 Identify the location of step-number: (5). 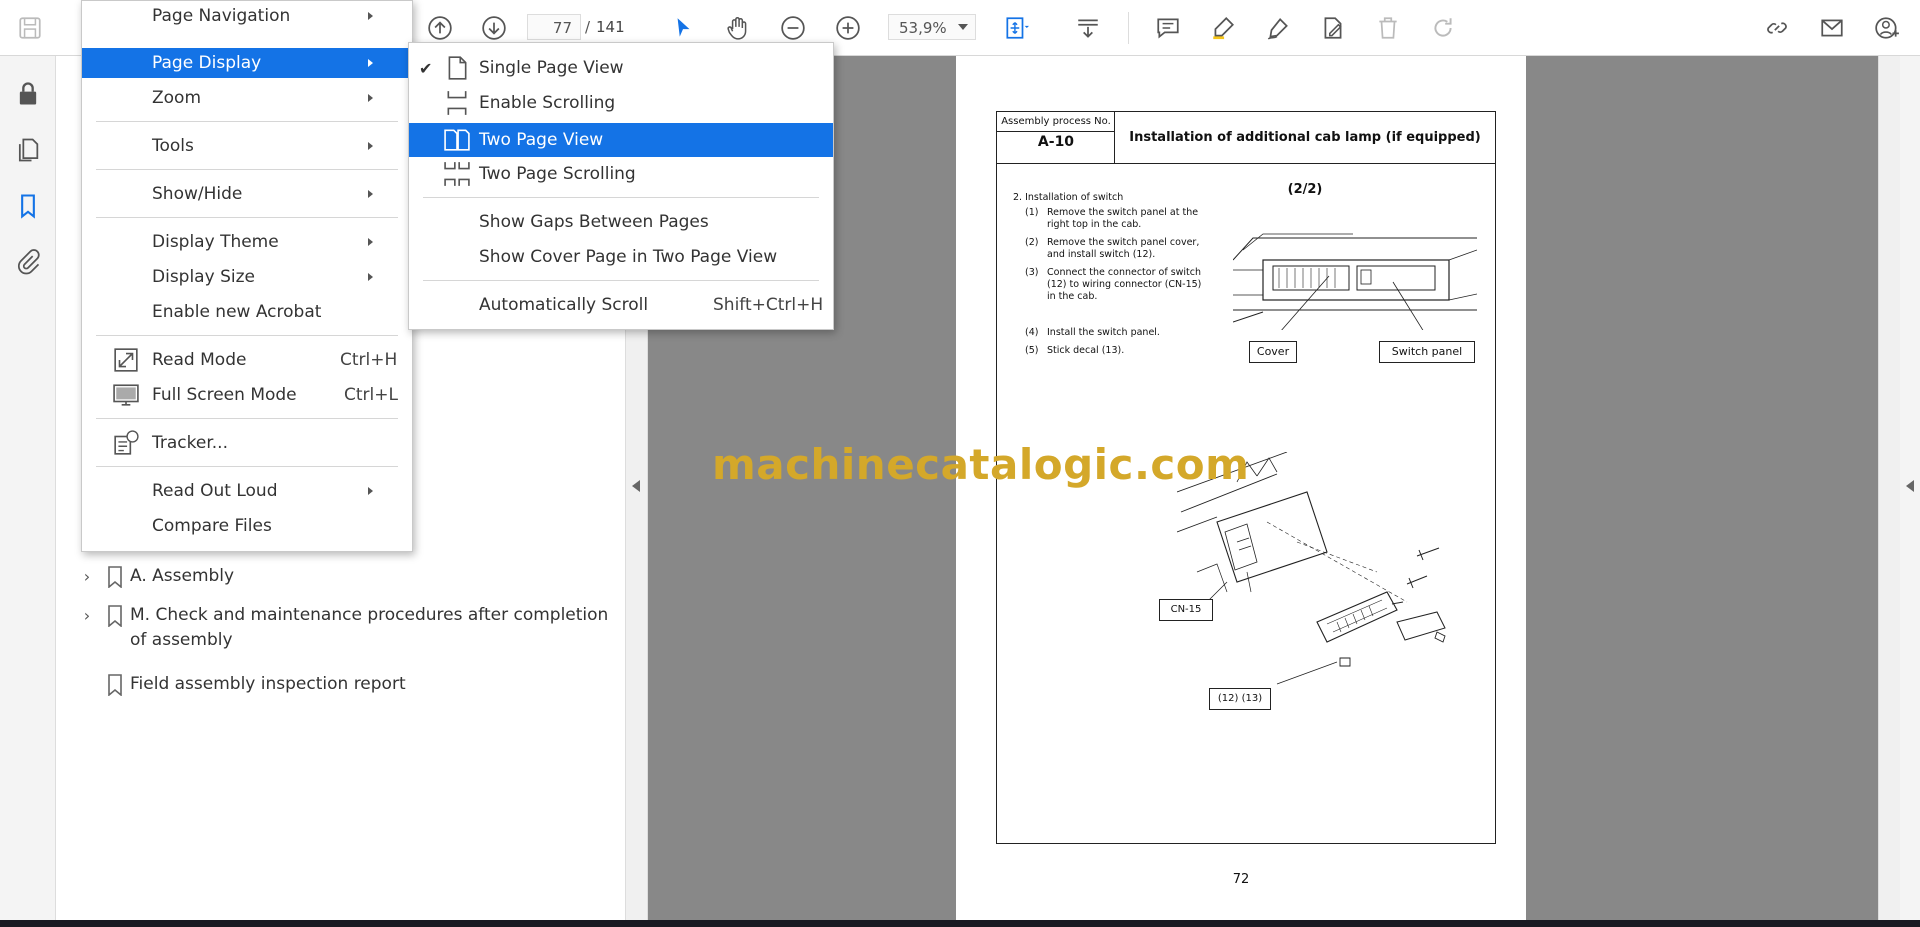
(1032, 350).